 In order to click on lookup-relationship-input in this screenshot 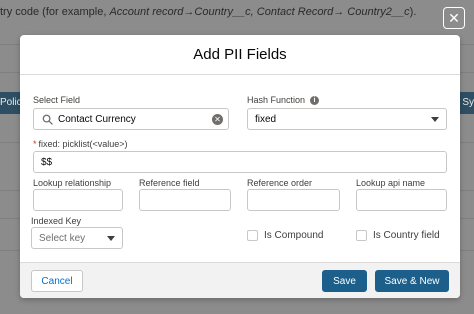, I will do `click(78, 200)`.